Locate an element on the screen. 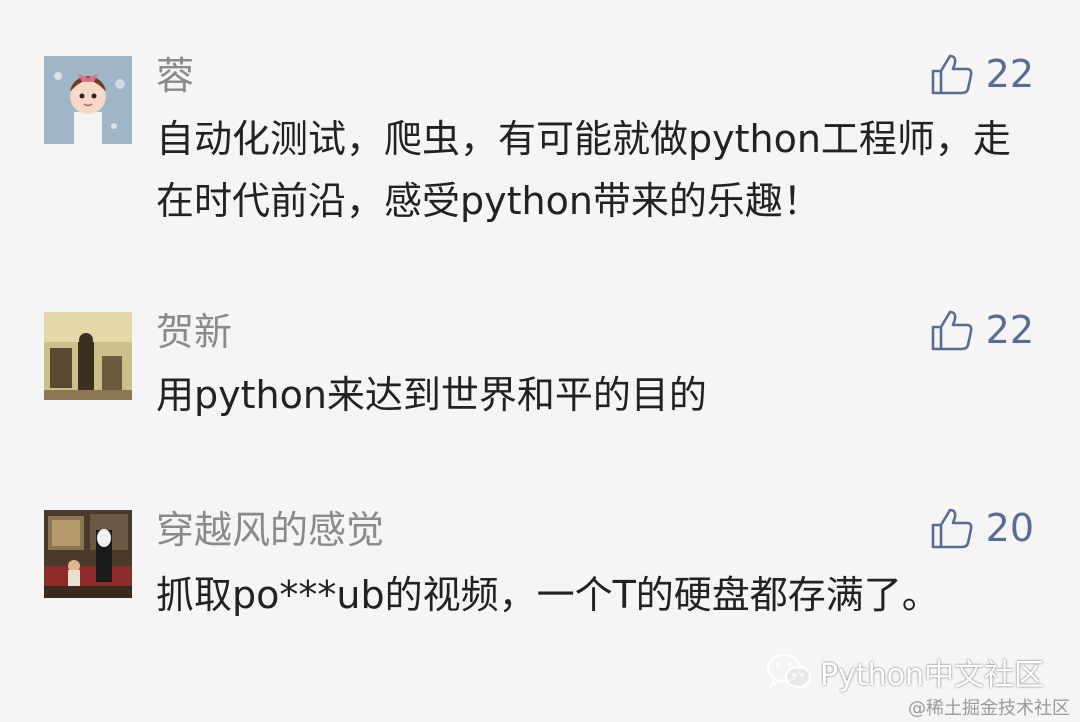 This screenshot has width=1080, height=722. source-attribution: @稀土掘金技术社区 is located at coordinates (989, 708).